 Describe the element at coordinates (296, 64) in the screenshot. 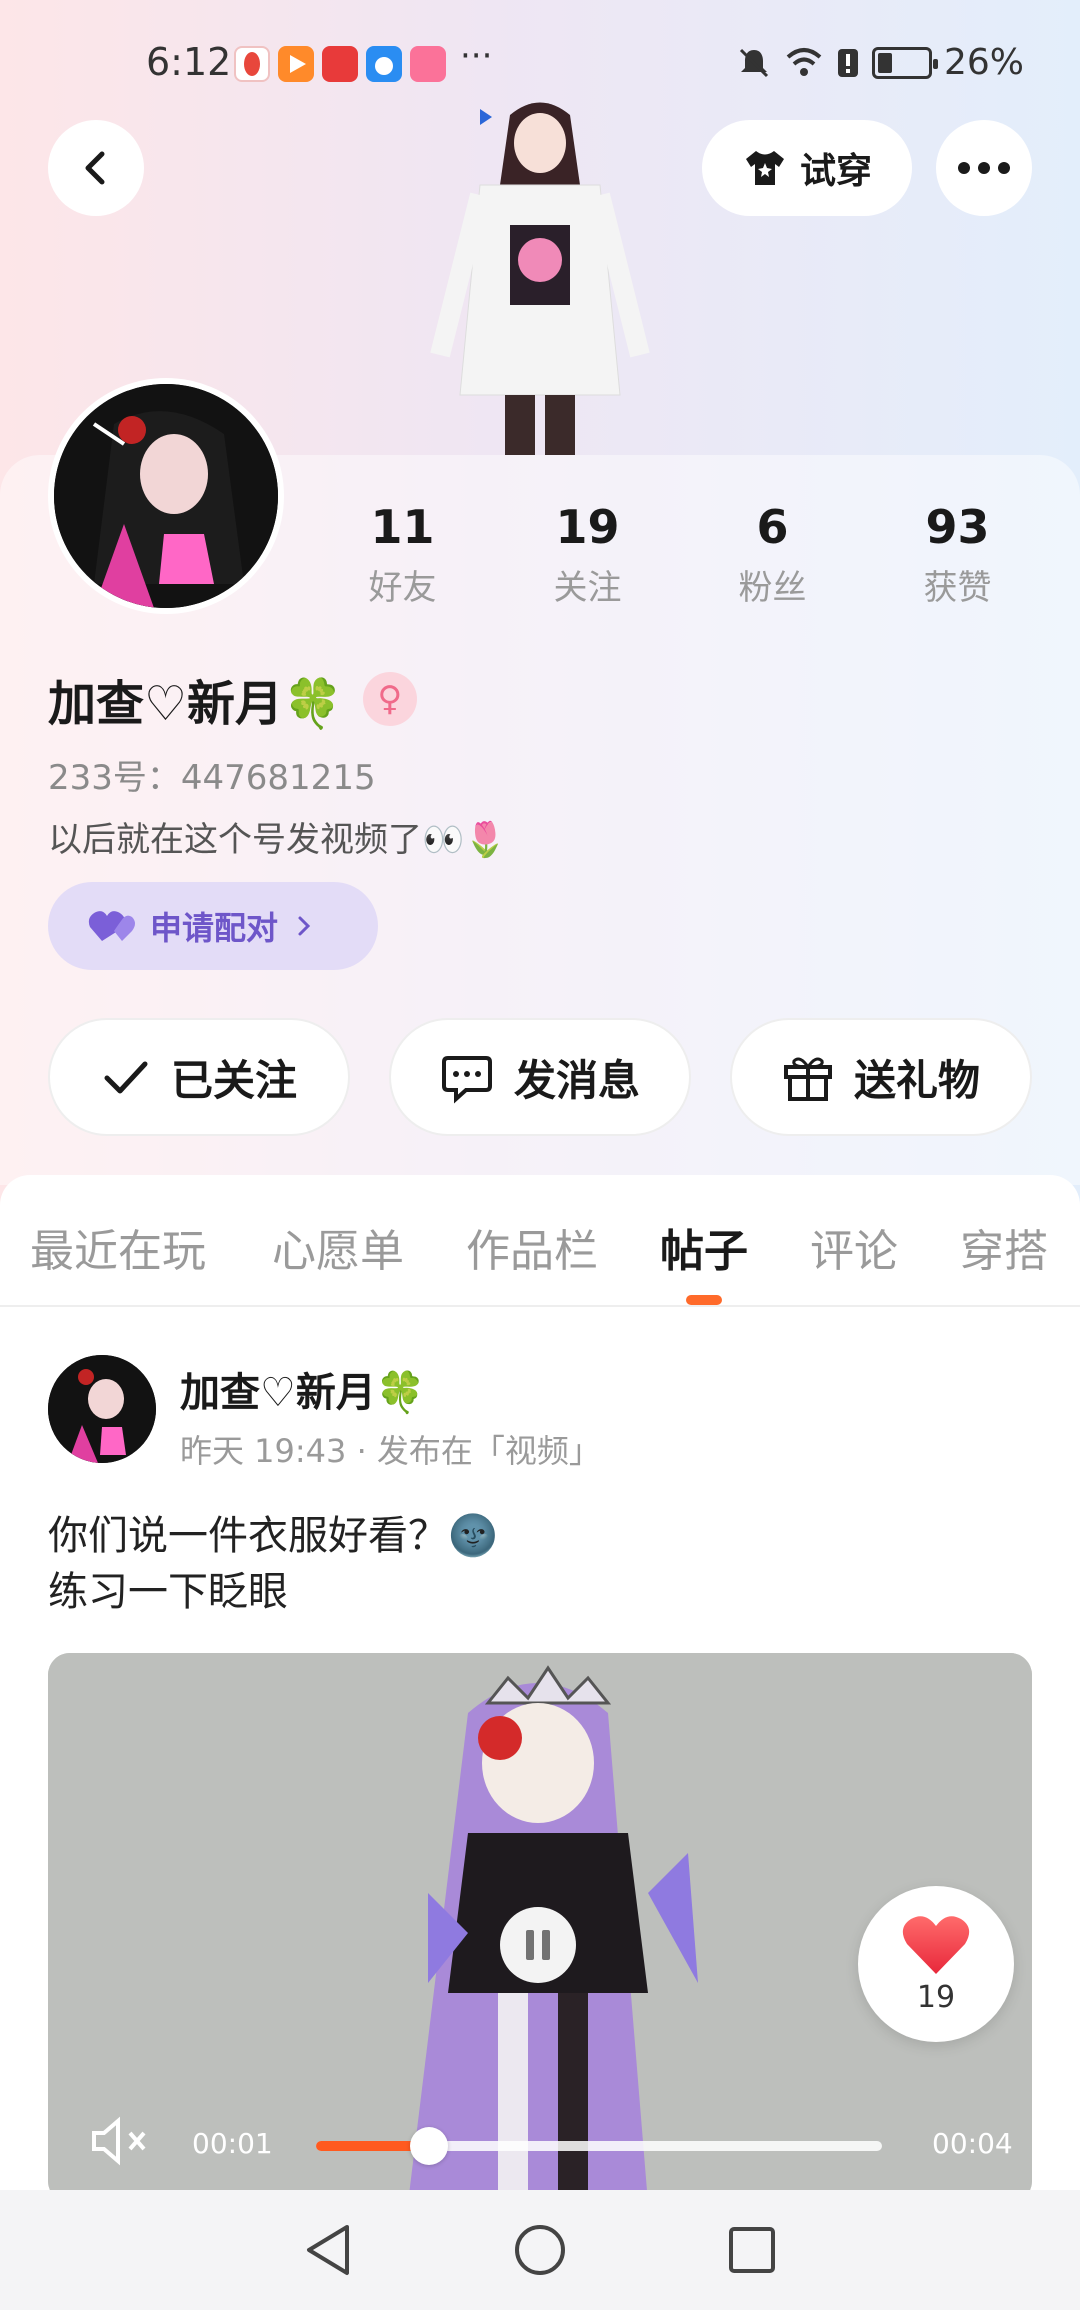

I see `video-app-icon` at that location.